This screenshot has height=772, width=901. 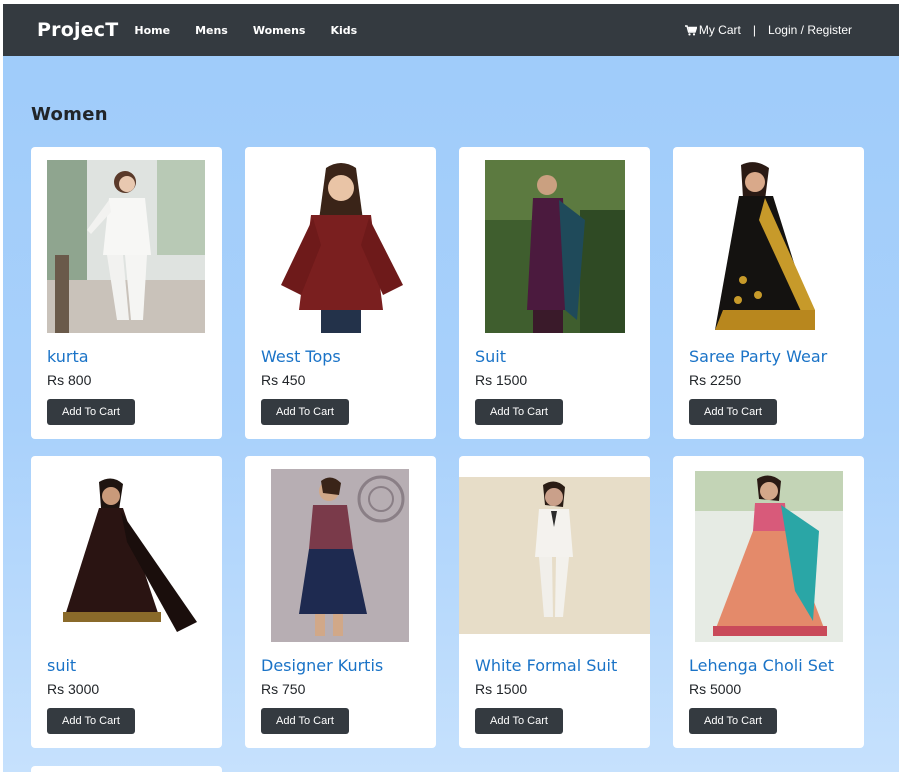 What do you see at coordinates (341, 246) in the screenshot?
I see `maroon-top-image` at bounding box center [341, 246].